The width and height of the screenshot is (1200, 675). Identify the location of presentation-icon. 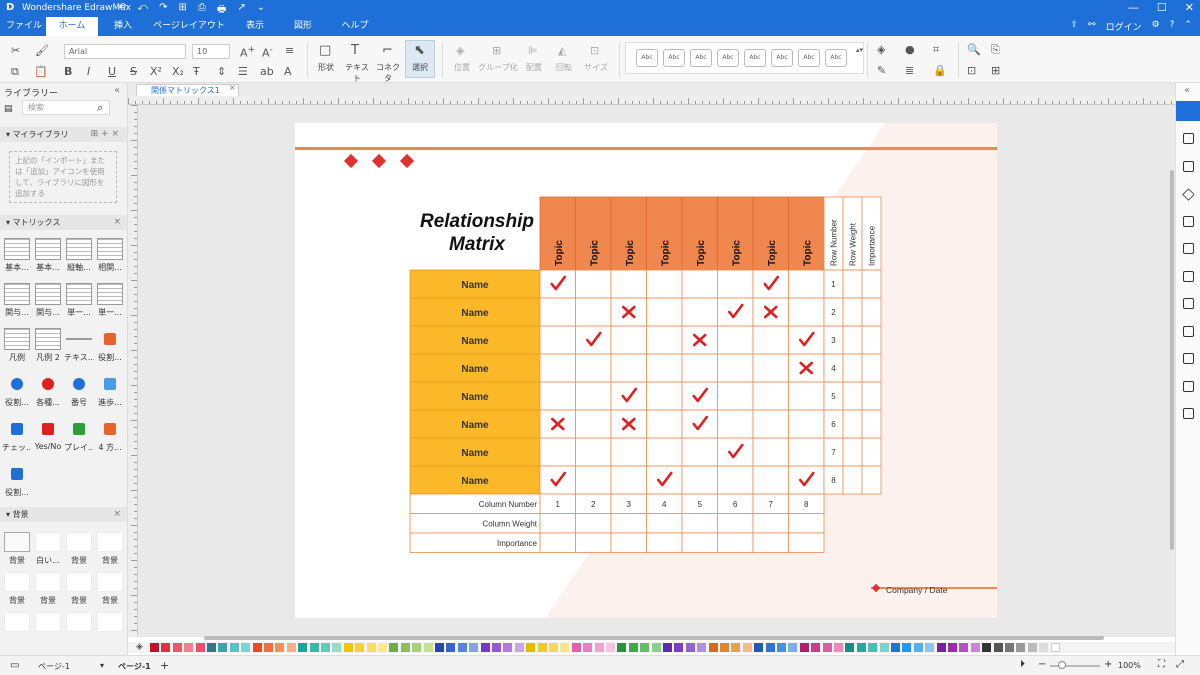
(1188, 331).